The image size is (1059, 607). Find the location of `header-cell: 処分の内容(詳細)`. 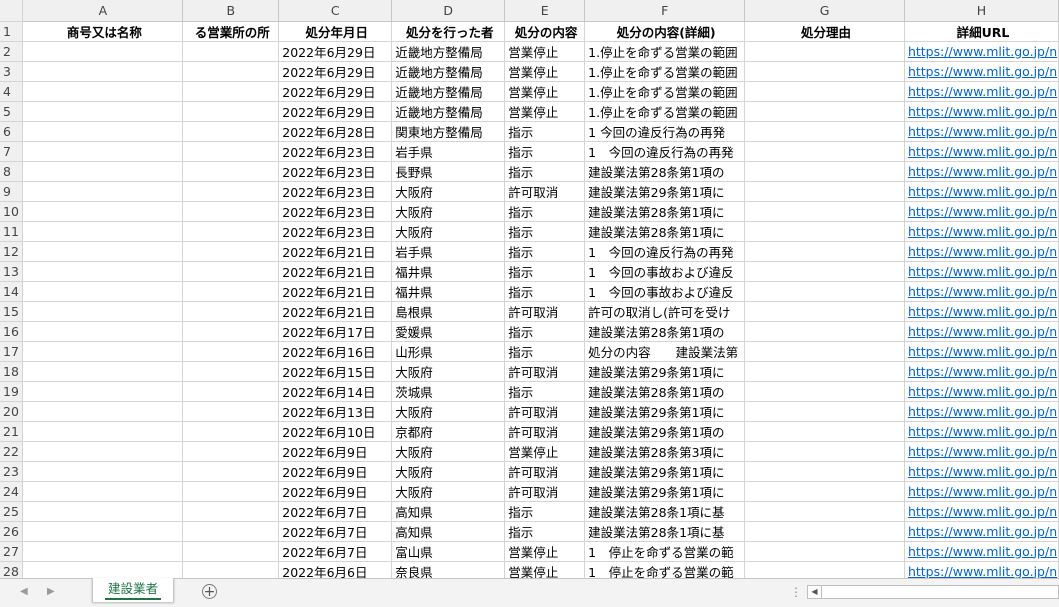

header-cell: 処分の内容(詳細) is located at coordinates (665, 31).